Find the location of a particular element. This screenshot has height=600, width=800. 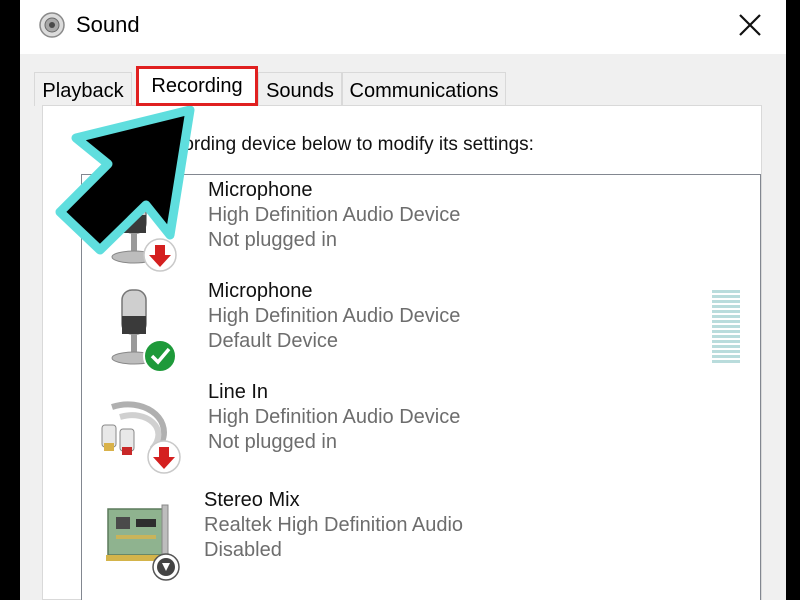

level-meter is located at coordinates (726, 328).